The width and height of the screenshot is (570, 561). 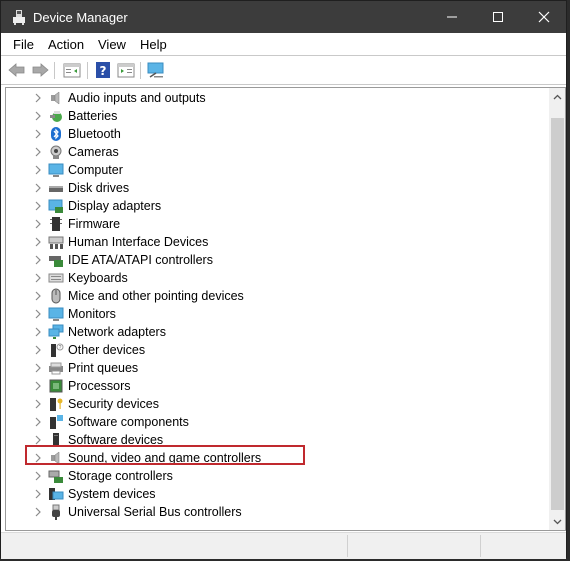 What do you see at coordinates (347, 546) in the screenshot?
I see `status-segment` at bounding box center [347, 546].